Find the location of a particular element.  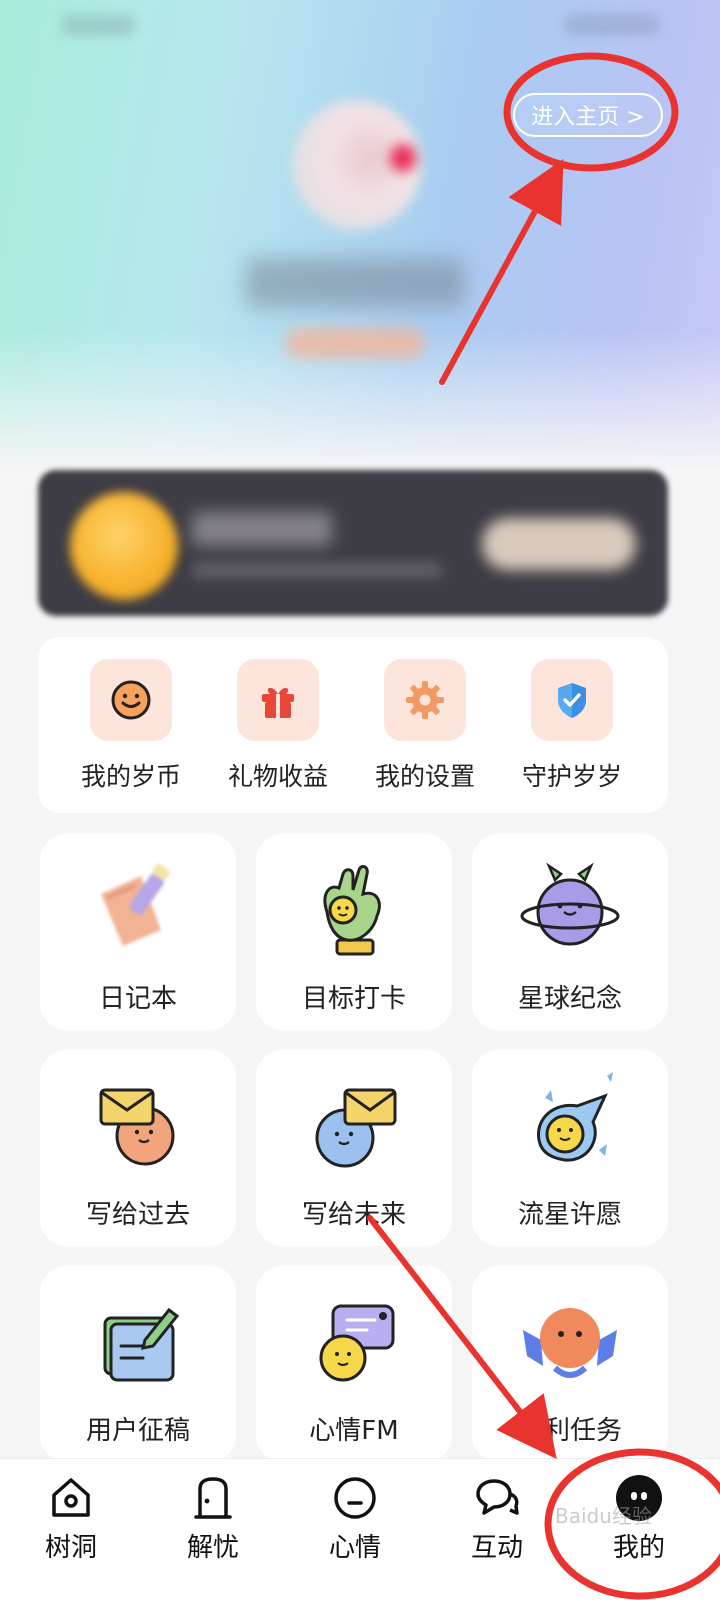

nav-relief: 解忧 is located at coordinates (213, 1530).